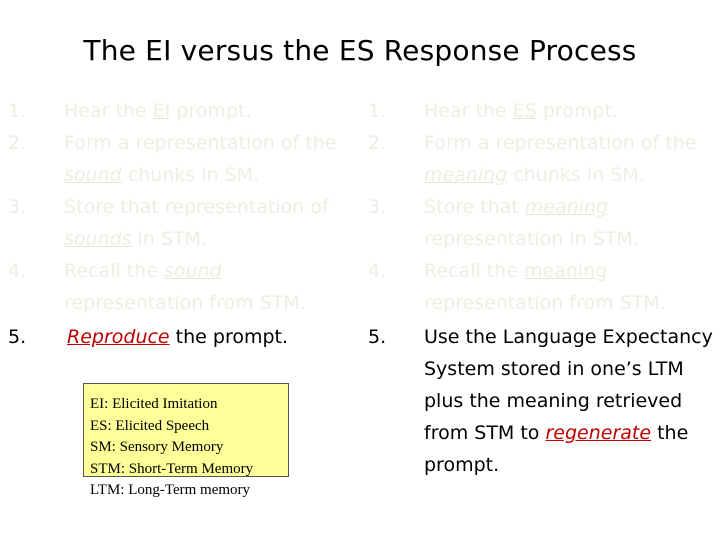 The image size is (720, 540). I want to click on legend-entry: ES: Elicited Speech, so click(150, 425).